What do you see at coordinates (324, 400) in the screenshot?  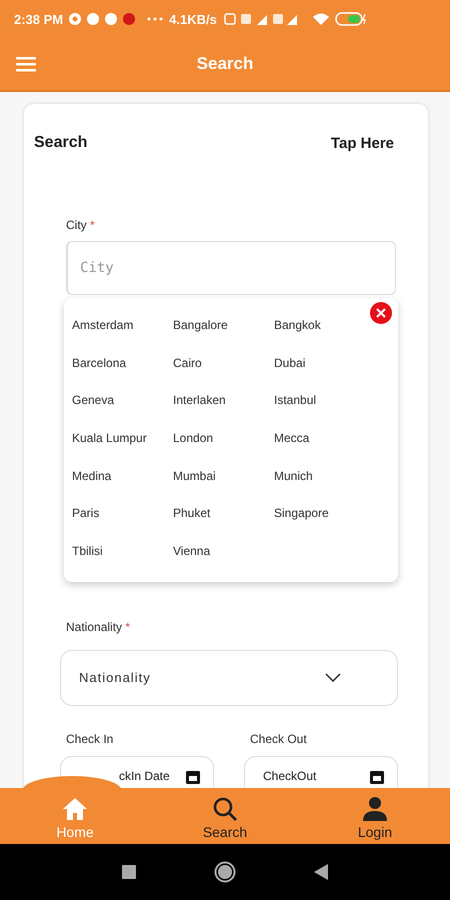 I see `city-option: Istanbul` at bounding box center [324, 400].